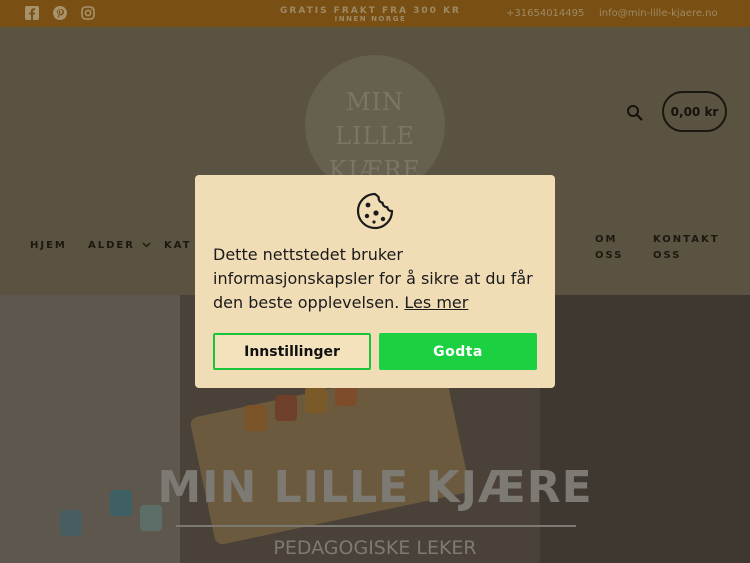  I want to click on learn-more-link: Les mer, so click(436, 302).